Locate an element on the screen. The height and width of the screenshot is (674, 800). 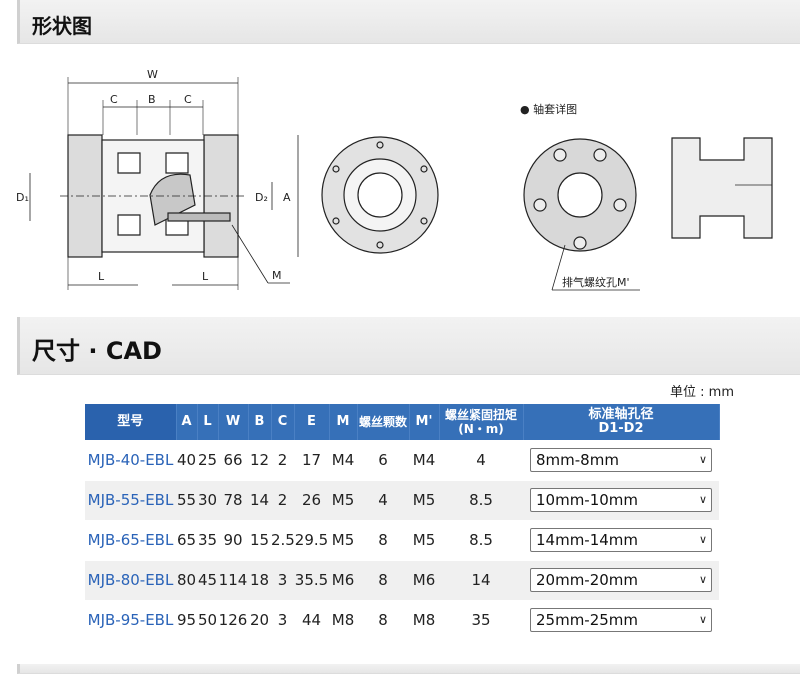
cell-w: 114 is located at coordinates (233, 580).